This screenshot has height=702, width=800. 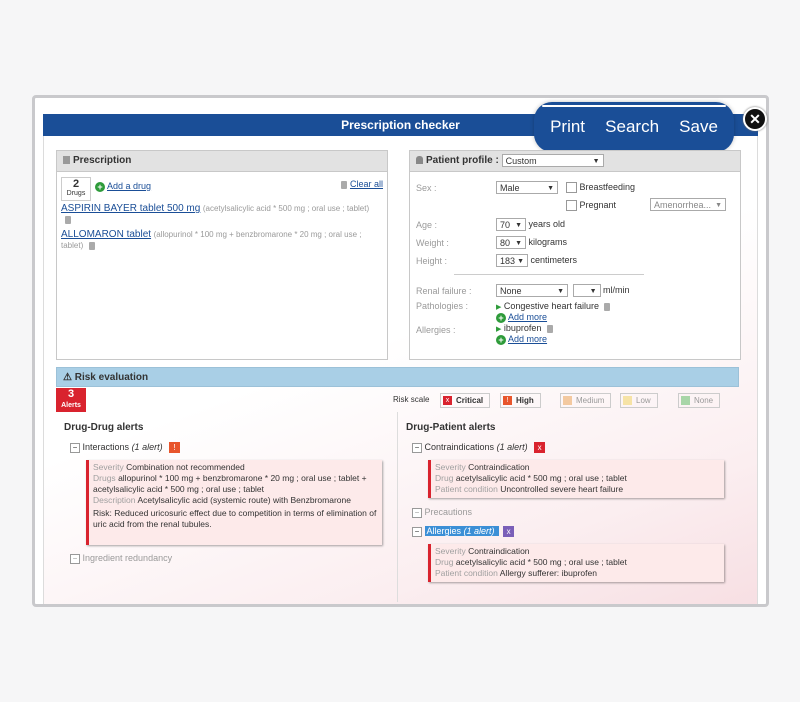 I want to click on patient-profile-header: Patient profile : Custom ▼, so click(x=575, y=161).